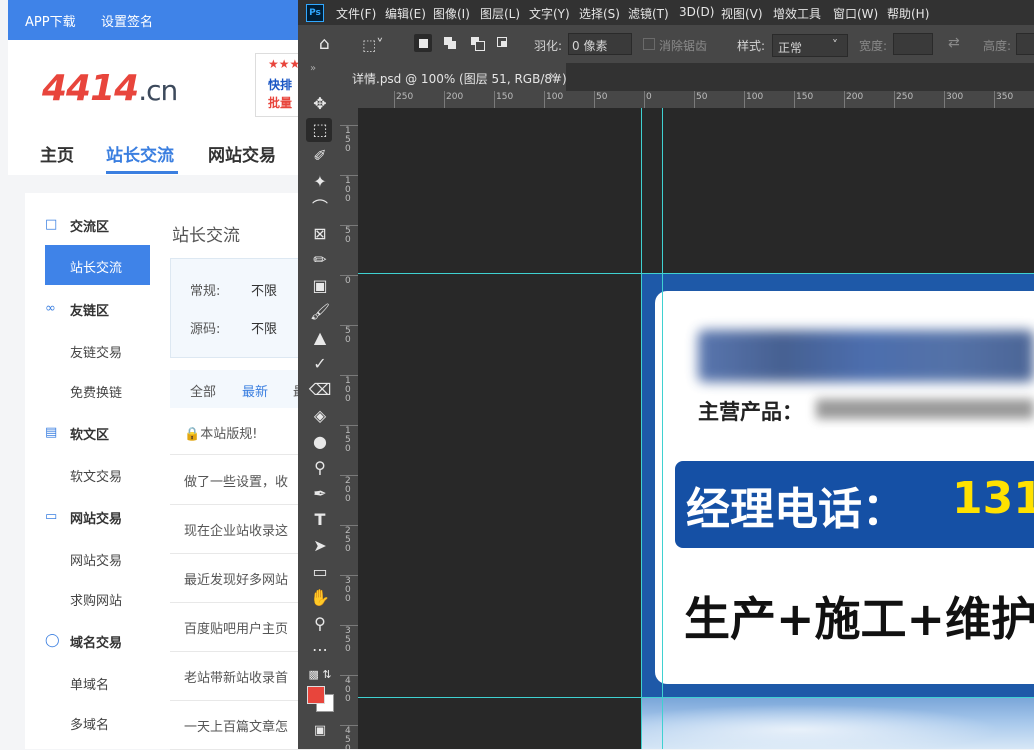 The image size is (1034, 750). What do you see at coordinates (553, 76) in the screenshot?
I see `close-icon: ×` at bounding box center [553, 76].